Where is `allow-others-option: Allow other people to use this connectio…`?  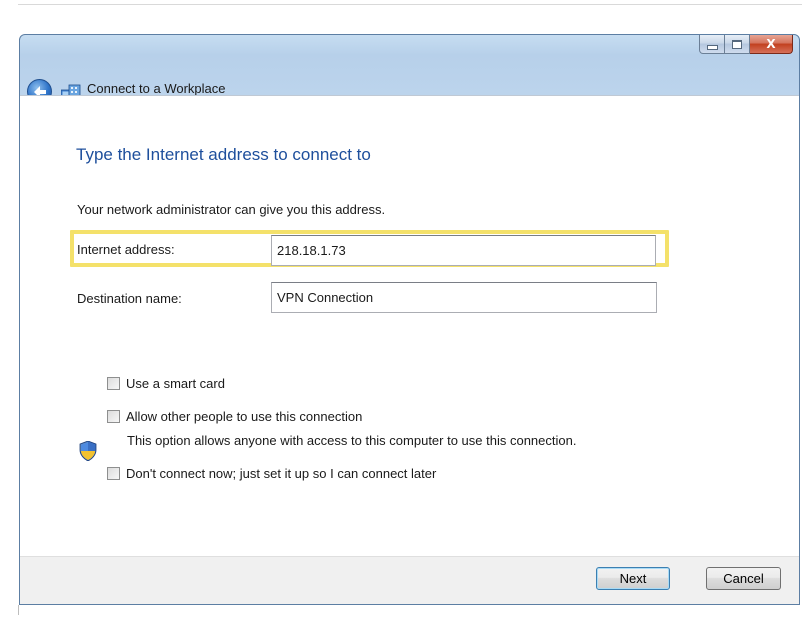
allow-others-option: Allow other people to use this connectio… is located at coordinates (234, 416).